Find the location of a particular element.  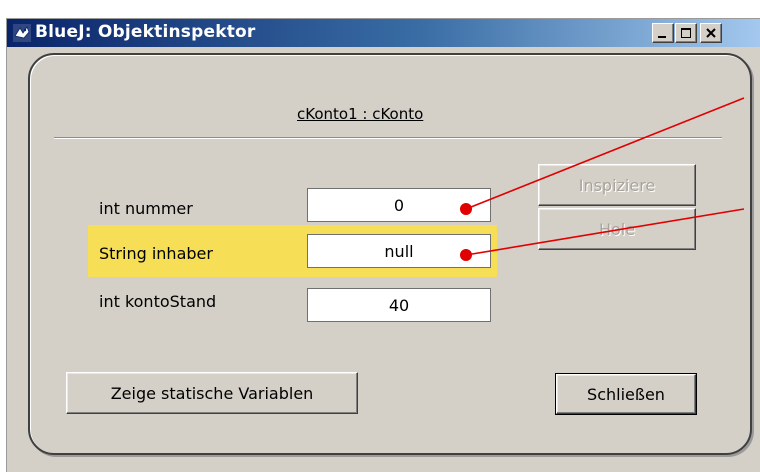

annotation-overlay is located at coordinates (602, 179).